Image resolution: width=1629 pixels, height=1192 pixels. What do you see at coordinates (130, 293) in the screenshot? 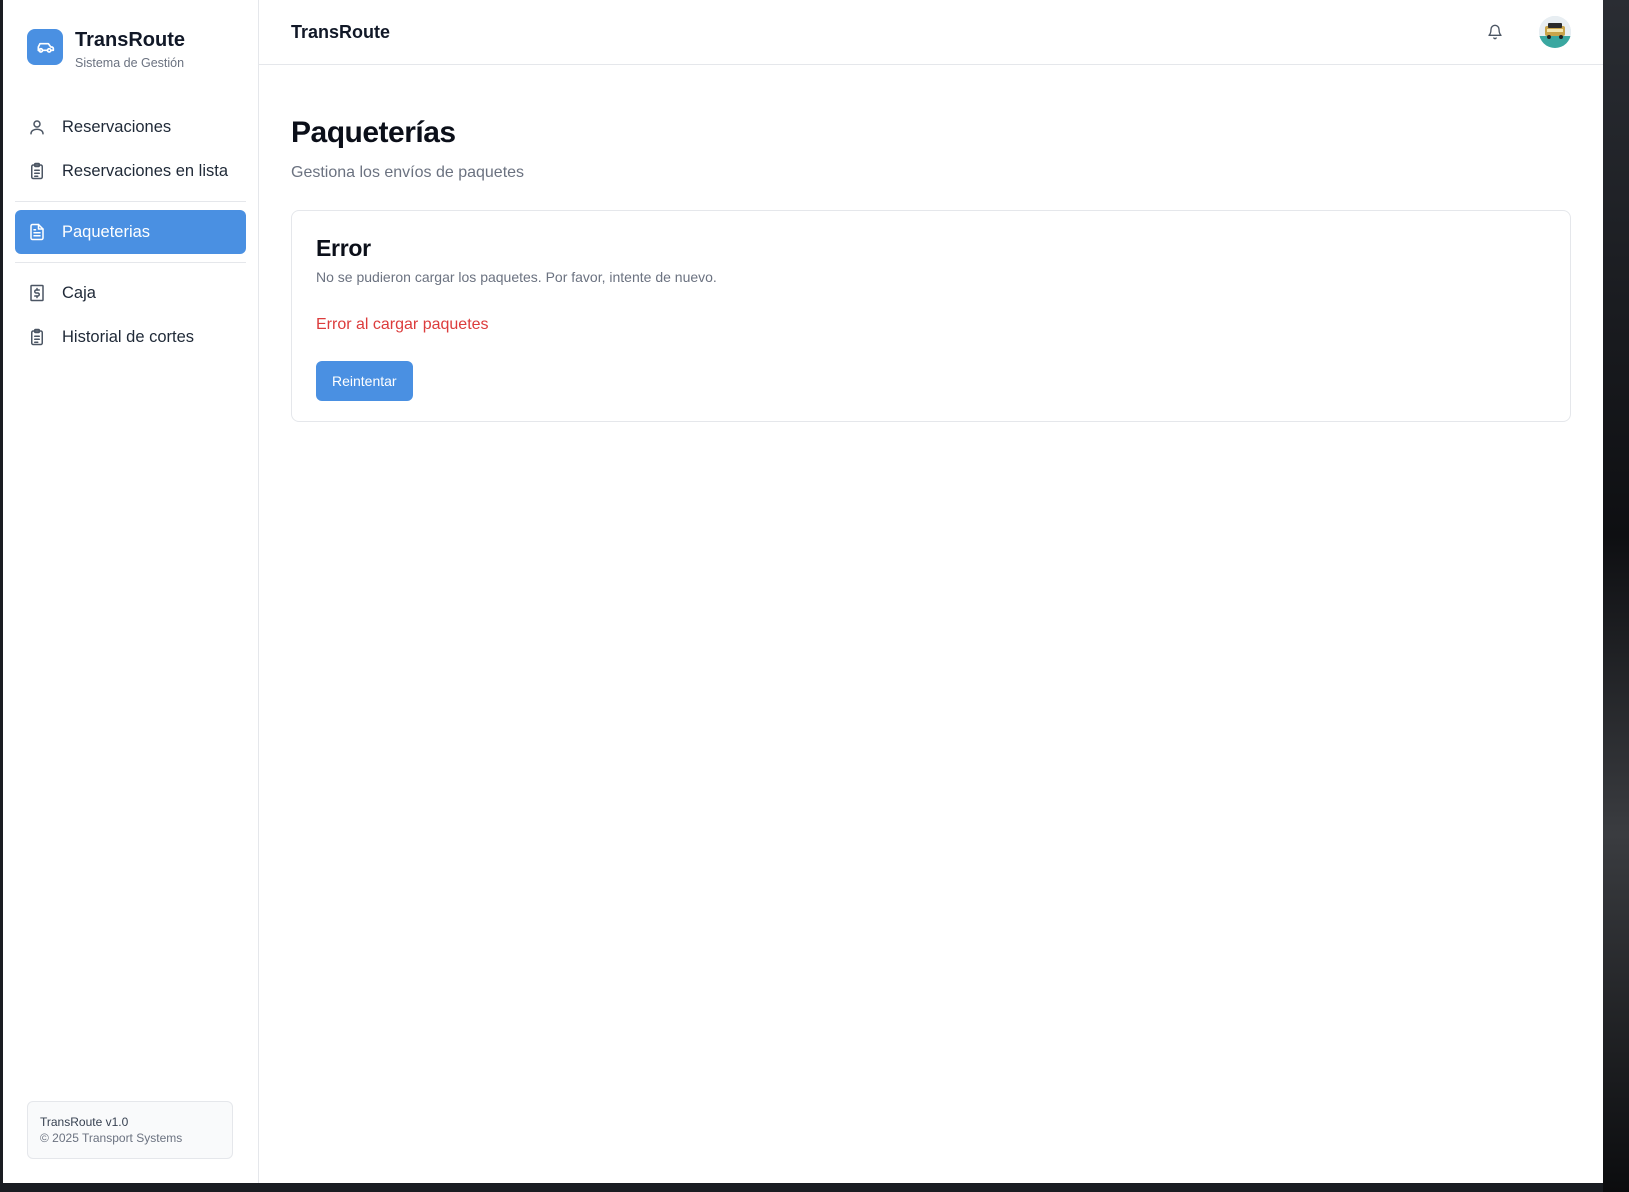
I see `sidebar-item-caja: Caja` at bounding box center [130, 293].